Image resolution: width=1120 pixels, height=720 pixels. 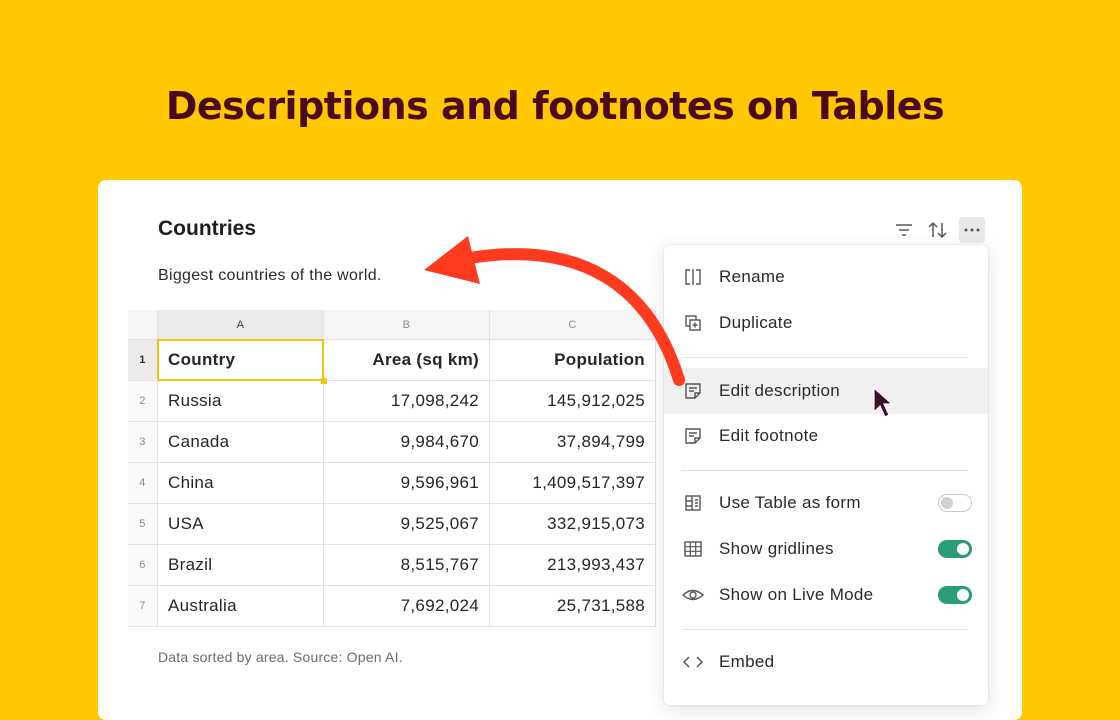 I want to click on grid-icon, so click(x=693, y=549).